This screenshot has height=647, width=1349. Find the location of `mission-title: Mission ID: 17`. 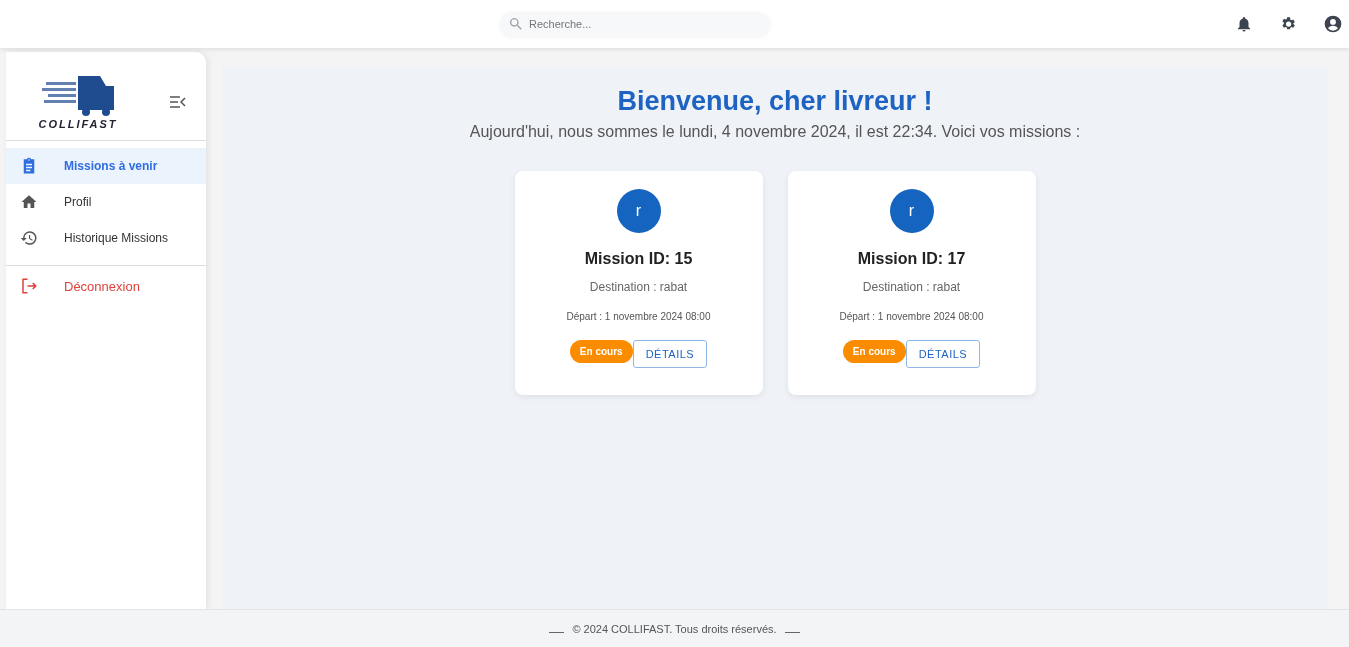

mission-title: Mission ID: 17 is located at coordinates (911, 259).